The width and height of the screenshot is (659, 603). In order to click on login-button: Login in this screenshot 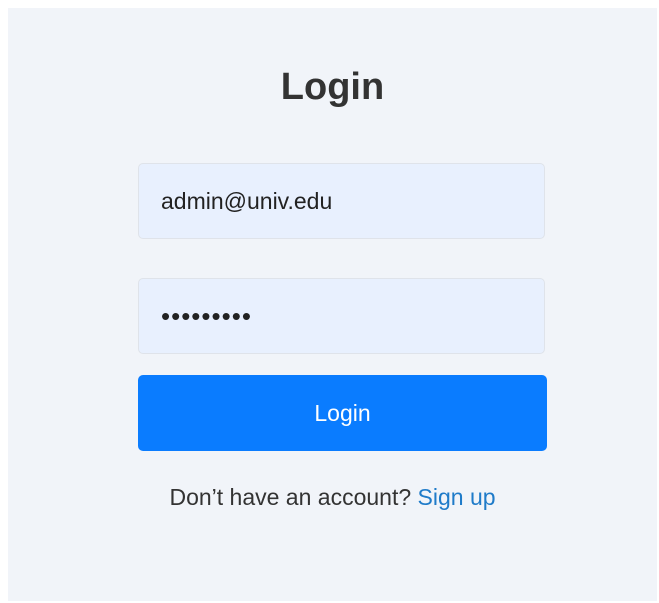, I will do `click(342, 413)`.